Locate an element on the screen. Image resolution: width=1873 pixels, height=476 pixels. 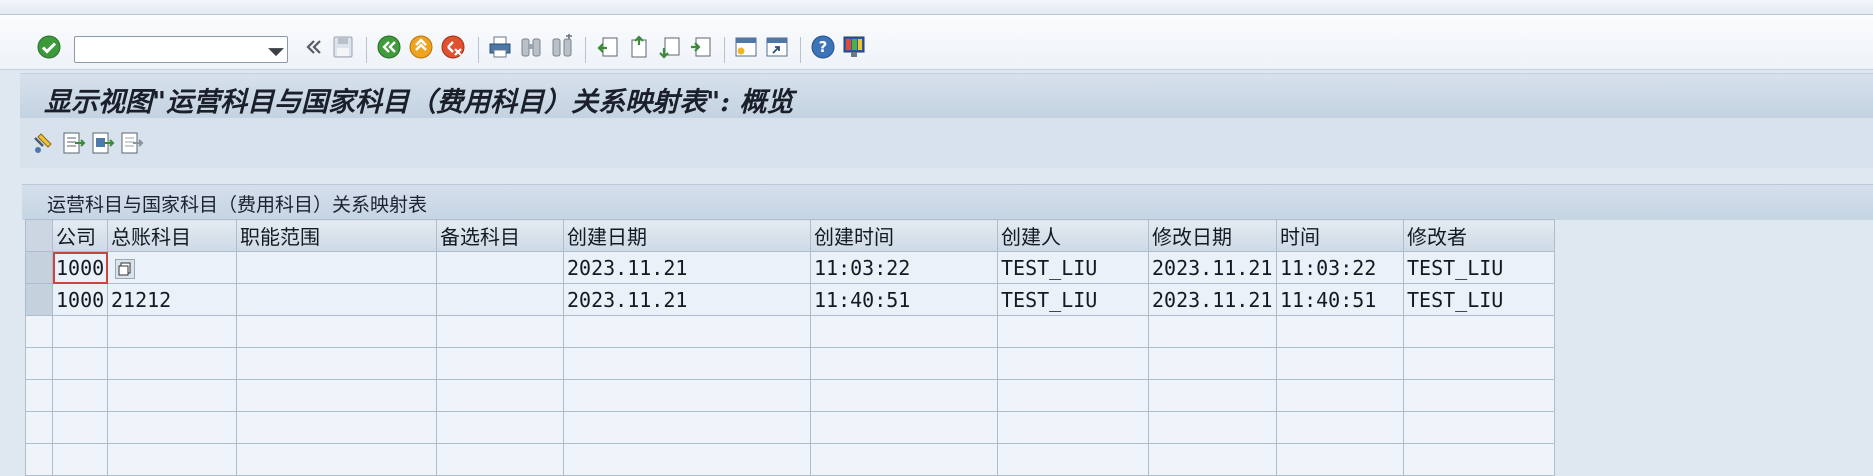
gl-account-cell: 21212 is located at coordinates (172, 299).